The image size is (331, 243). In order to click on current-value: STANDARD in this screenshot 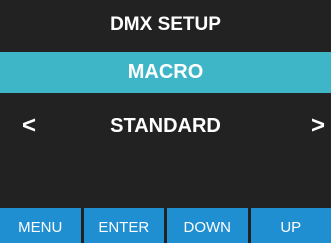, I will do `click(165, 125)`.